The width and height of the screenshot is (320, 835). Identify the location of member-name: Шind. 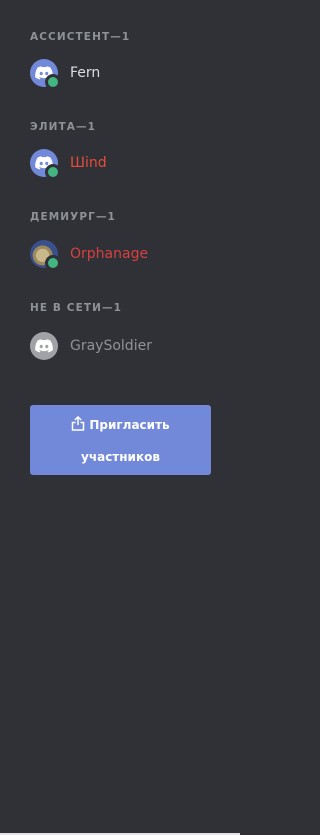
(88, 163).